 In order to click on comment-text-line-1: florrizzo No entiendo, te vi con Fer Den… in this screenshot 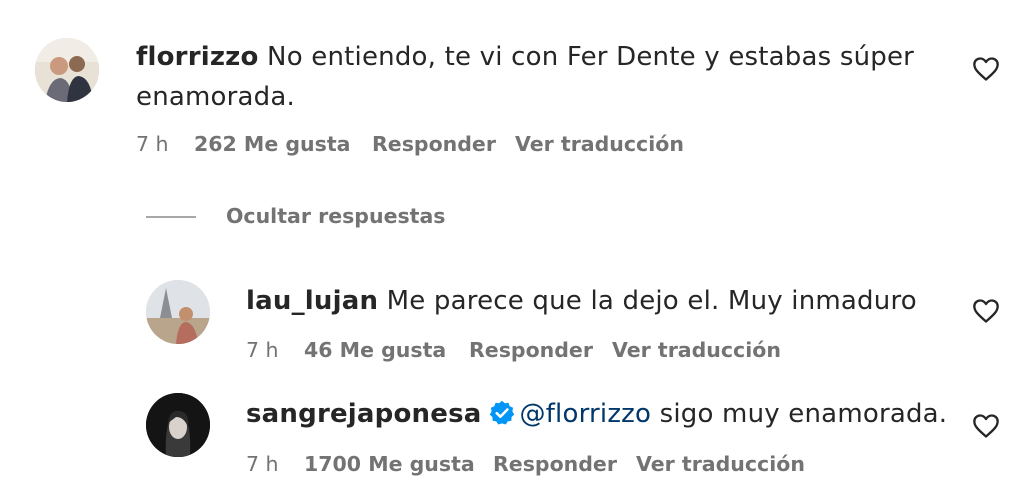, I will do `click(525, 57)`.